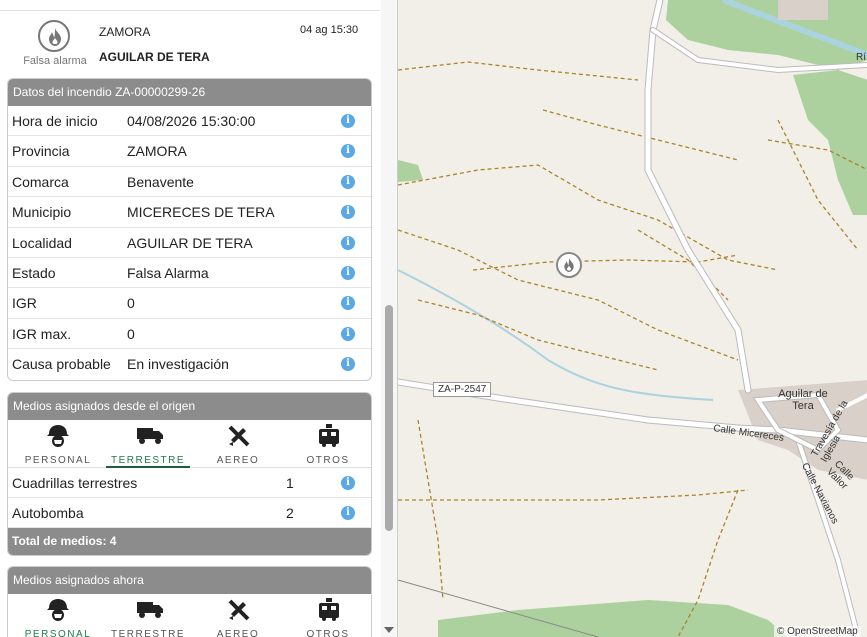 This screenshot has height=637, width=867. I want to click on road-shield: ZA-P-2547, so click(462, 389).